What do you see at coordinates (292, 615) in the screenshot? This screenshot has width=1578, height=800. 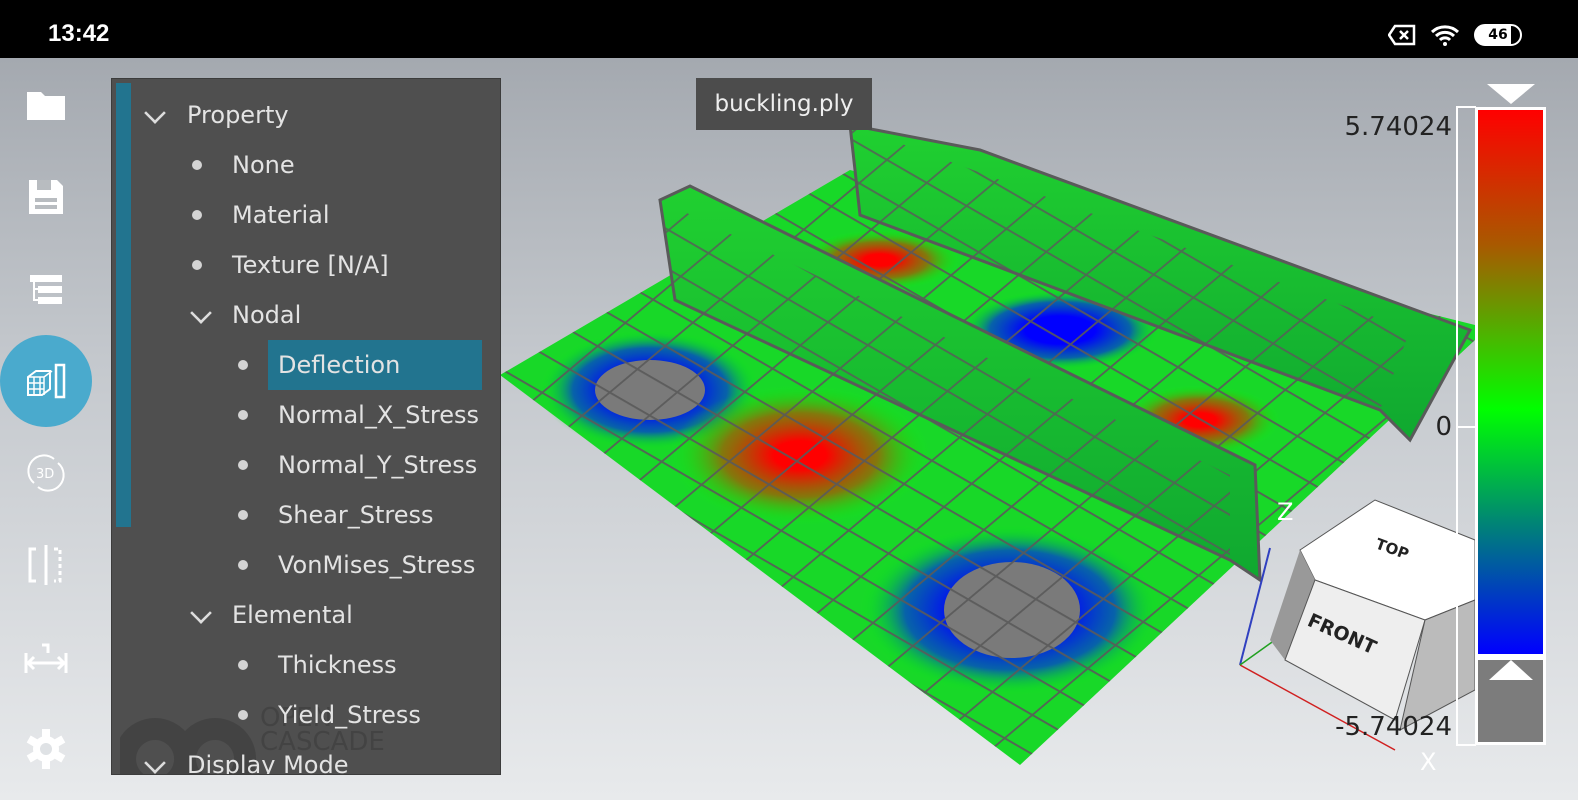 I see `label: Elemental` at bounding box center [292, 615].